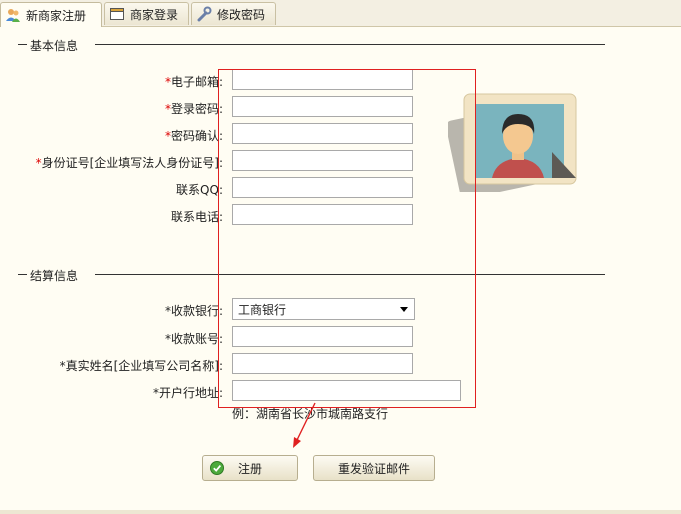 The width and height of the screenshot is (681, 514). What do you see at coordinates (217, 468) in the screenshot?
I see `check-icon` at bounding box center [217, 468].